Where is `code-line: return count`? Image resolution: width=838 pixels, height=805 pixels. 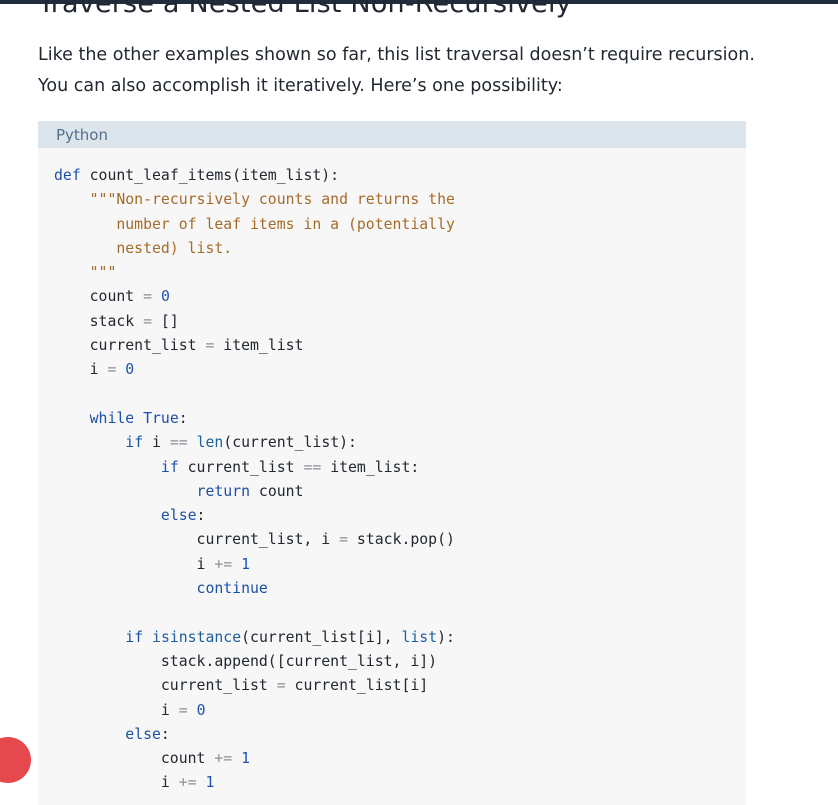 code-line: return count is located at coordinates (250, 491).